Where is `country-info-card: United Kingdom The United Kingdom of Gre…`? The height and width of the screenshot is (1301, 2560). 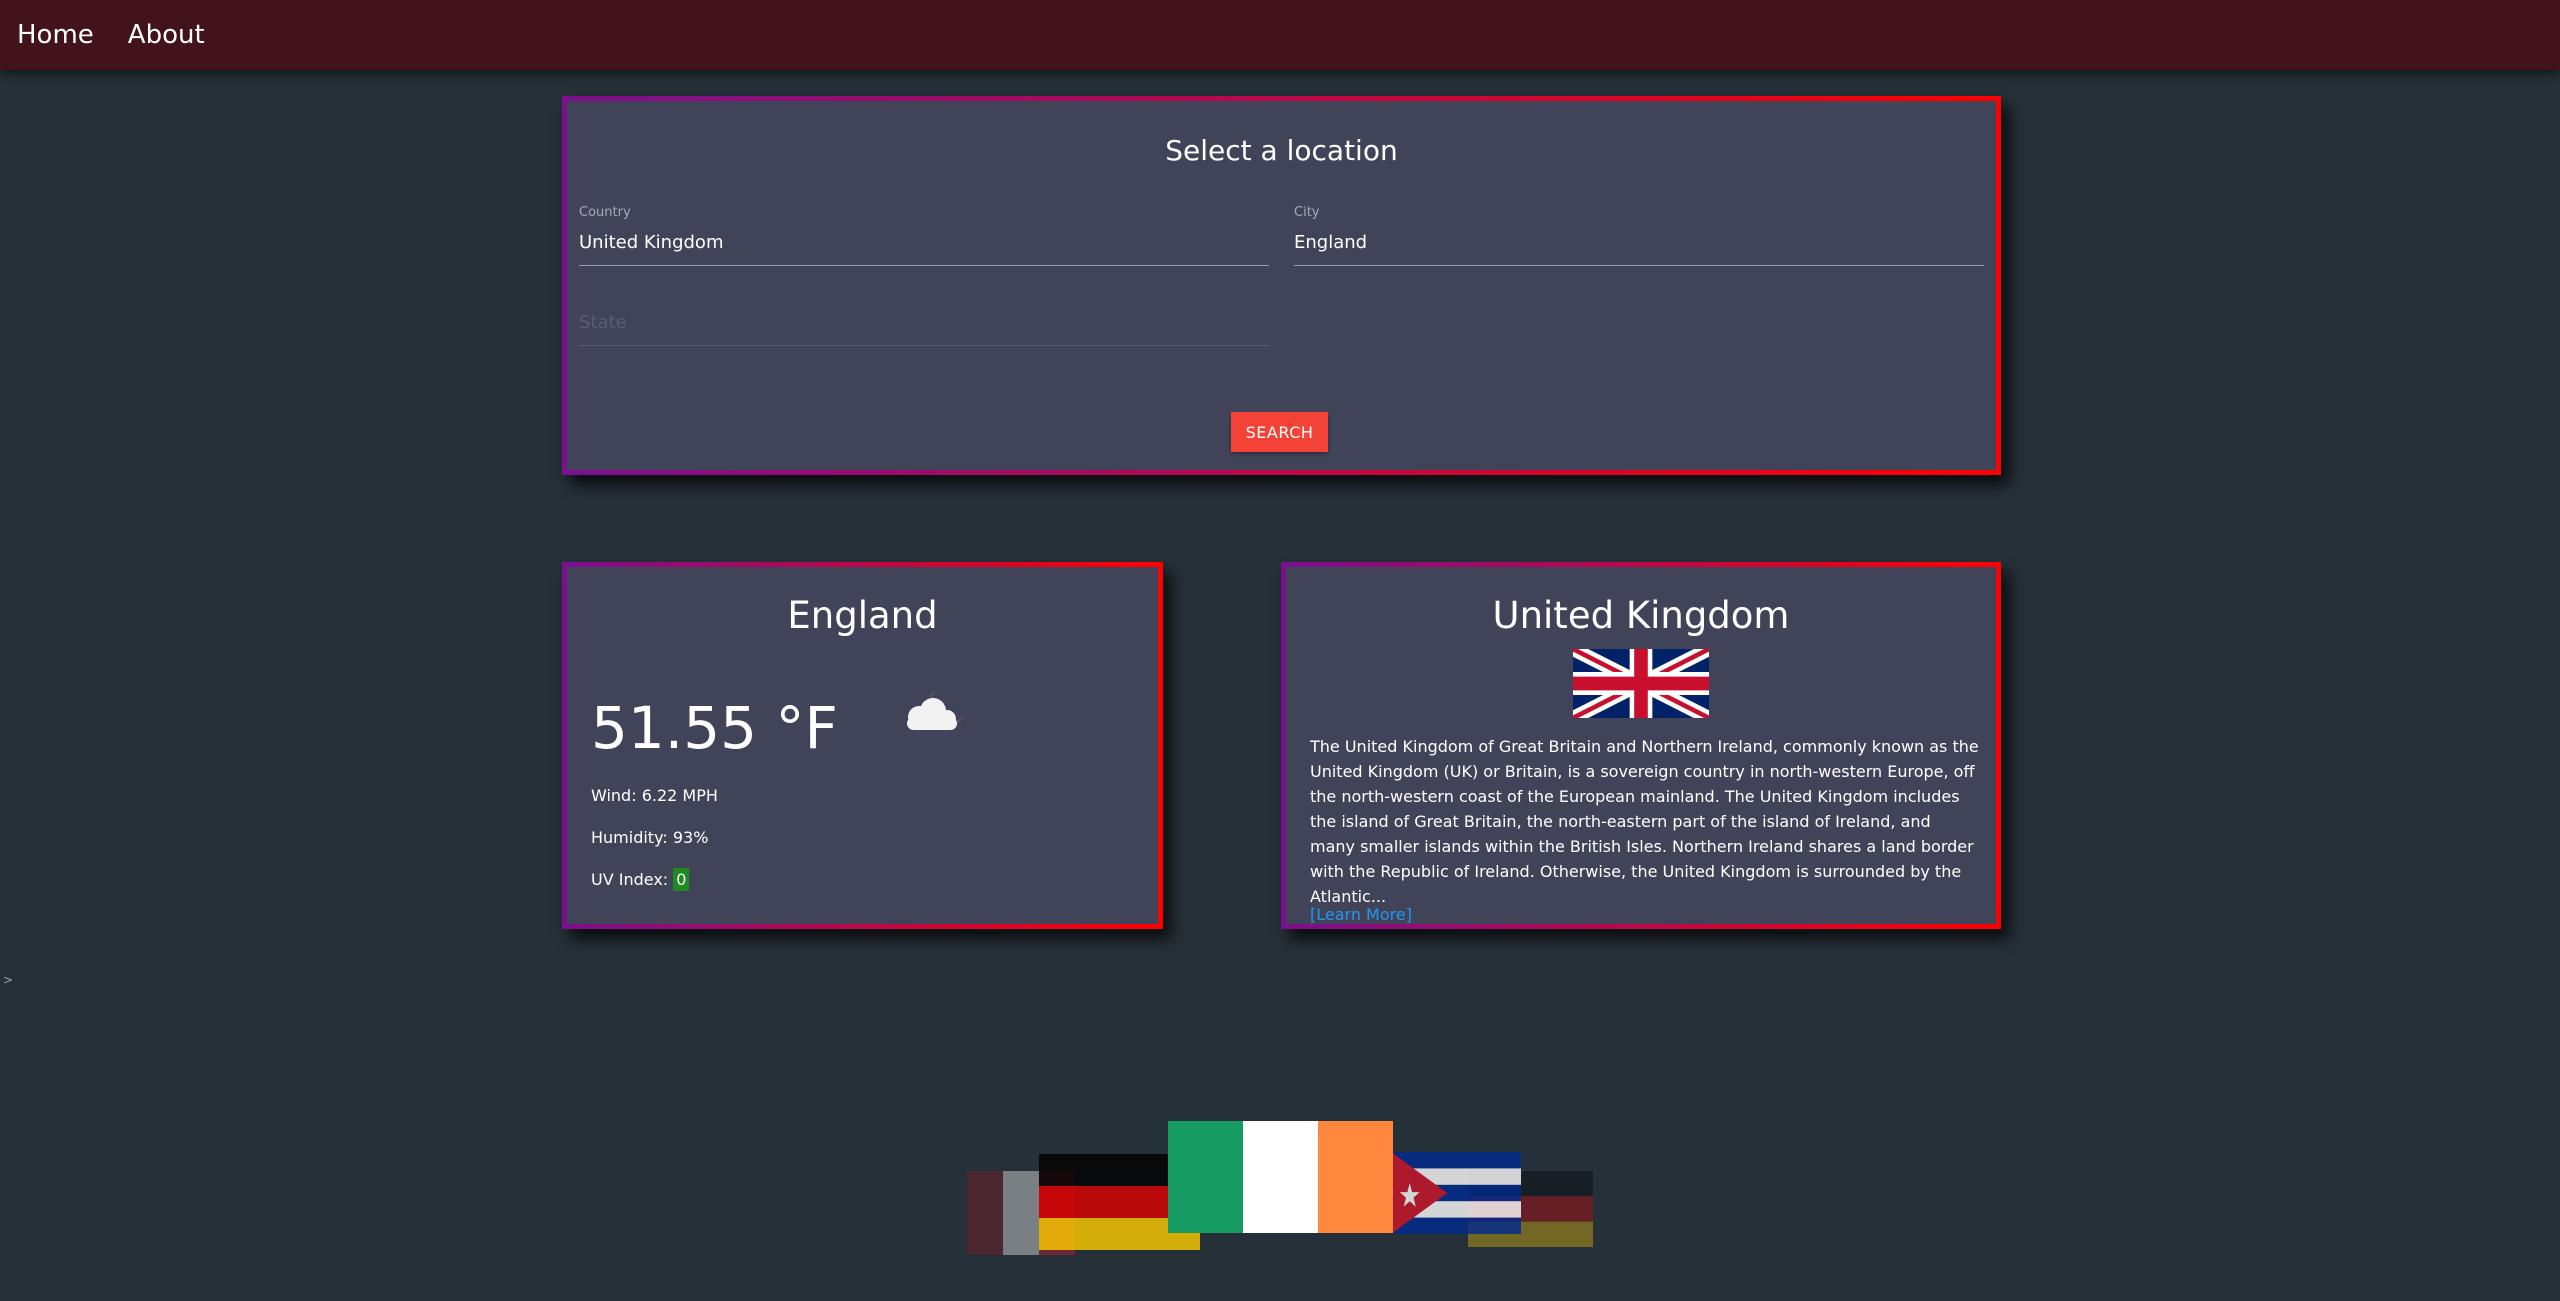 country-info-card: United Kingdom The United Kingdom of Gre… is located at coordinates (1641, 745).